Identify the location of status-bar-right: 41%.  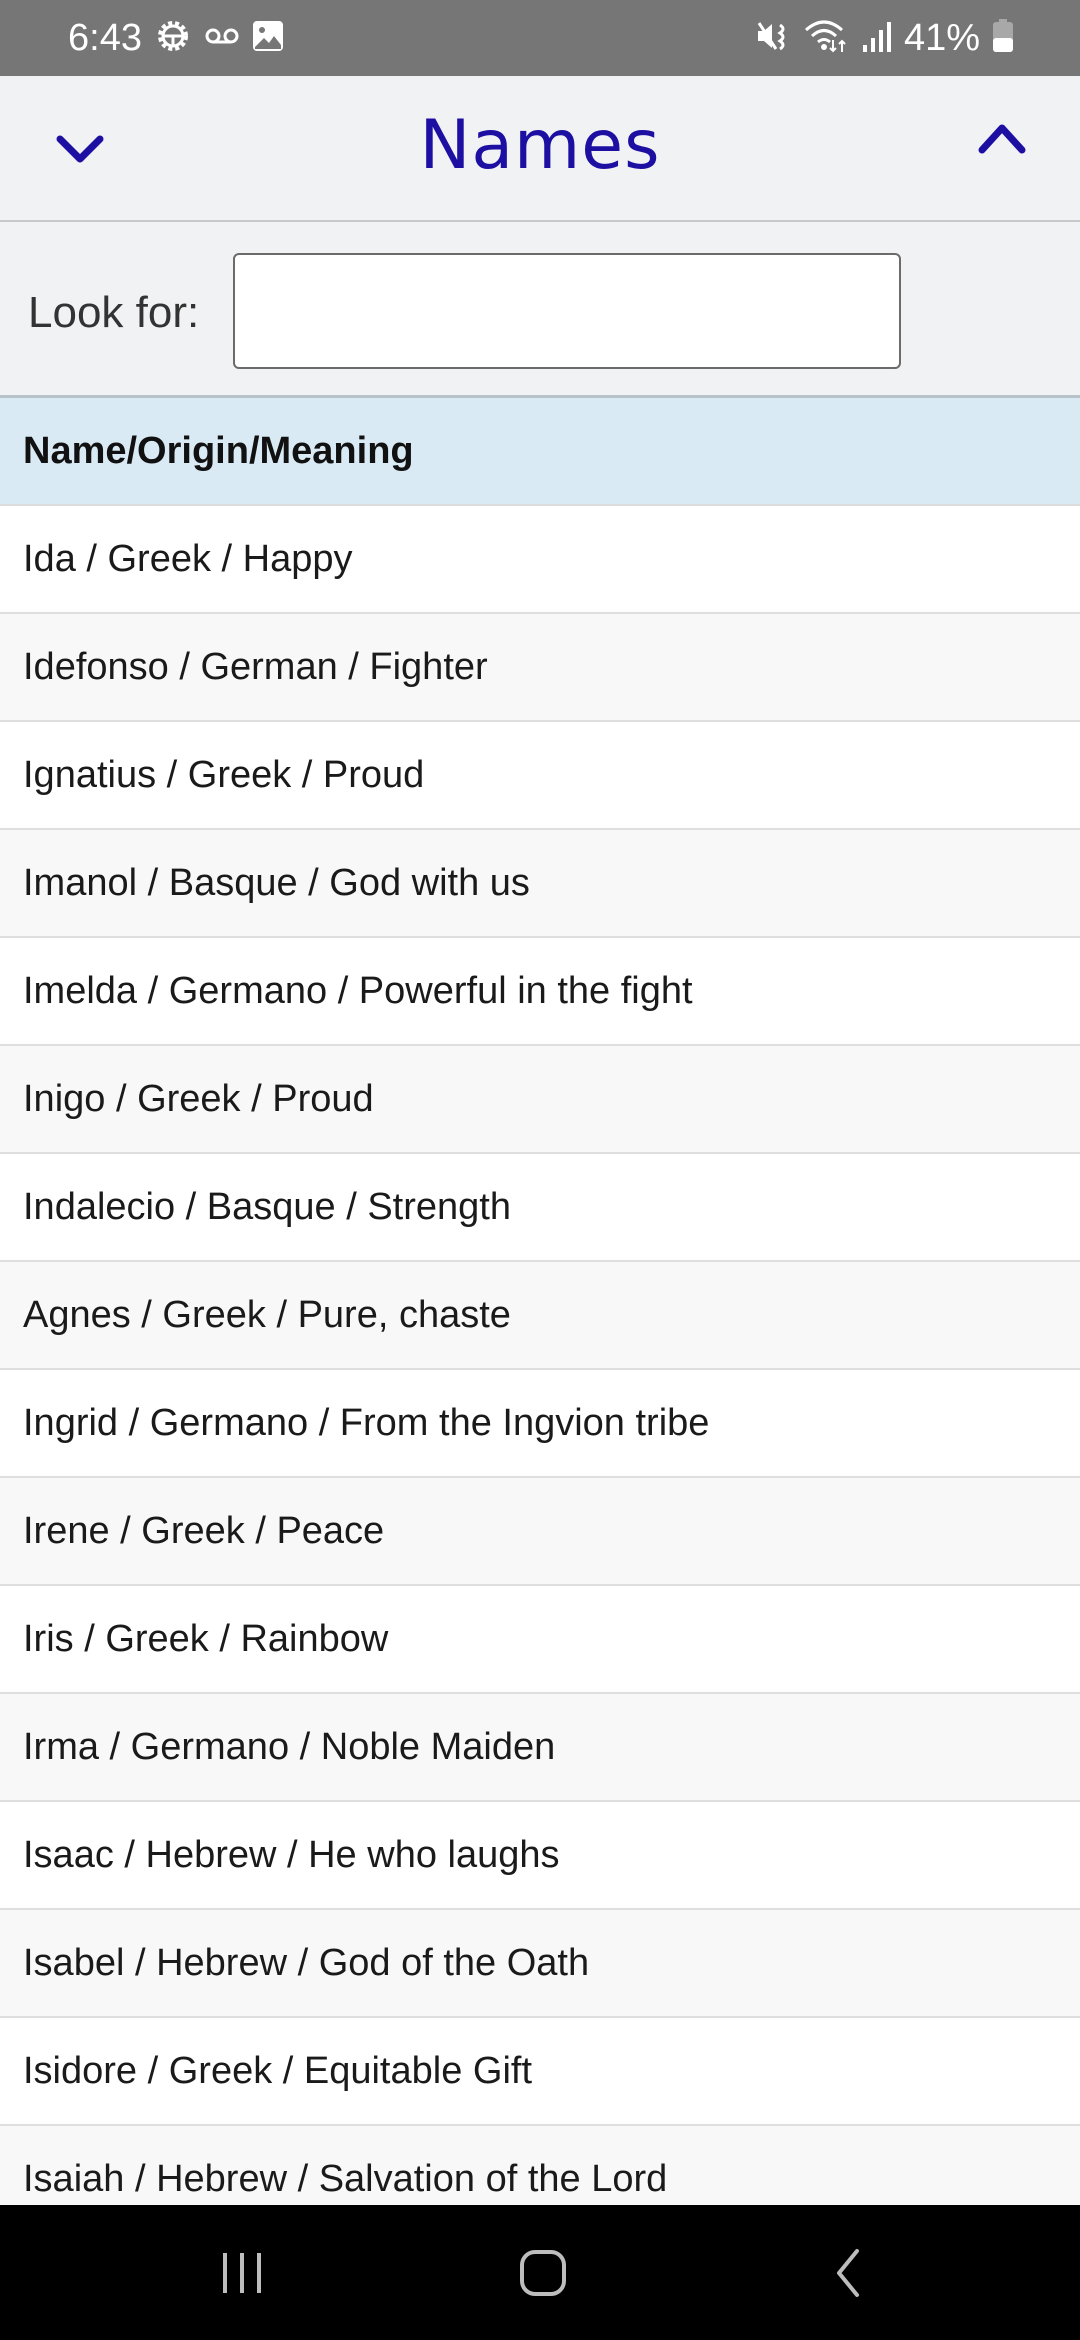
(885, 38).